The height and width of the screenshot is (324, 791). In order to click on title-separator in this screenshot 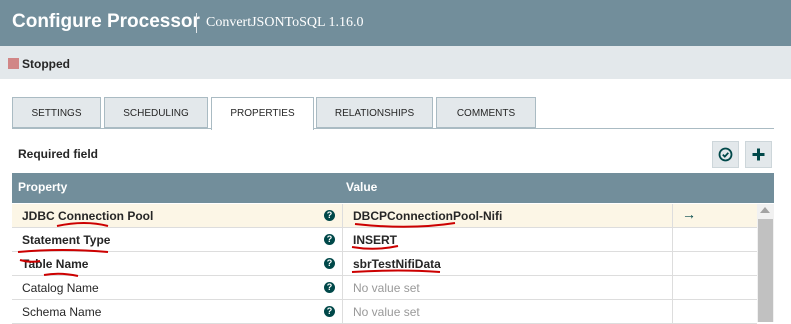, I will do `click(196, 23)`.